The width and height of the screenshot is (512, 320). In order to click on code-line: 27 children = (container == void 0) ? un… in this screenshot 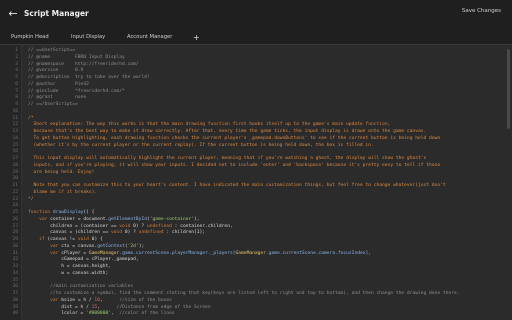, I will do `click(256, 226)`.